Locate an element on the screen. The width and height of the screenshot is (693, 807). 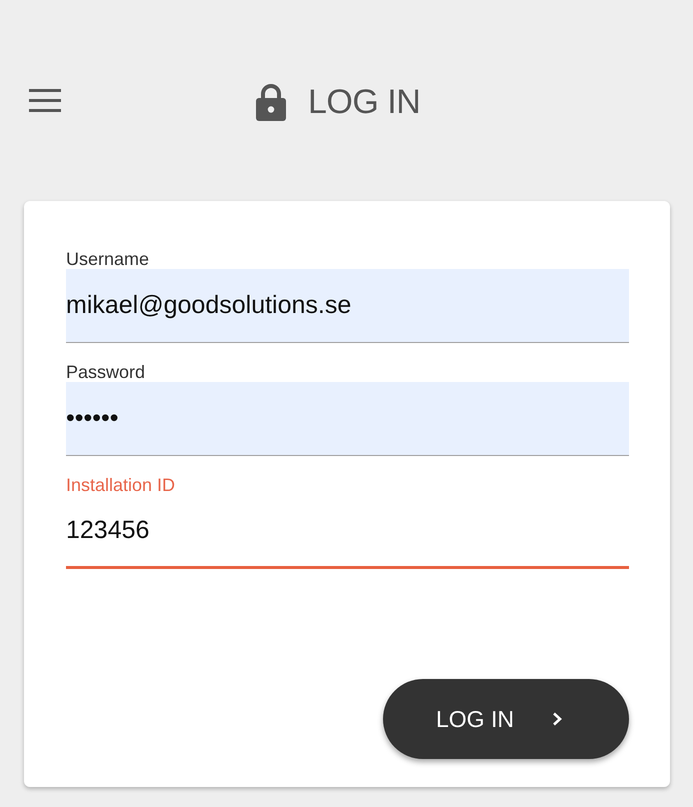
input-field: mikael@goodsolutions.se is located at coordinates (347, 306).